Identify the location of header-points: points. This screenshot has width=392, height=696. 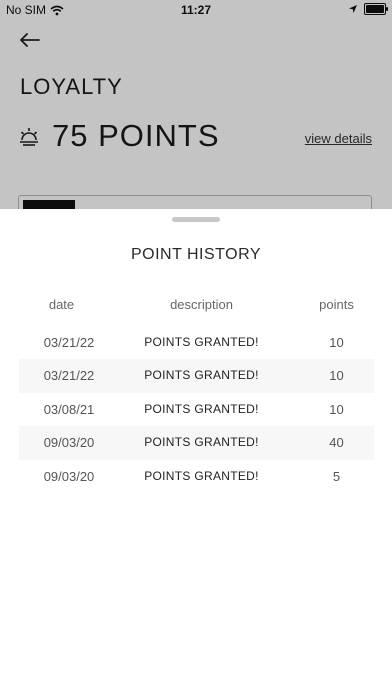
(336, 304).